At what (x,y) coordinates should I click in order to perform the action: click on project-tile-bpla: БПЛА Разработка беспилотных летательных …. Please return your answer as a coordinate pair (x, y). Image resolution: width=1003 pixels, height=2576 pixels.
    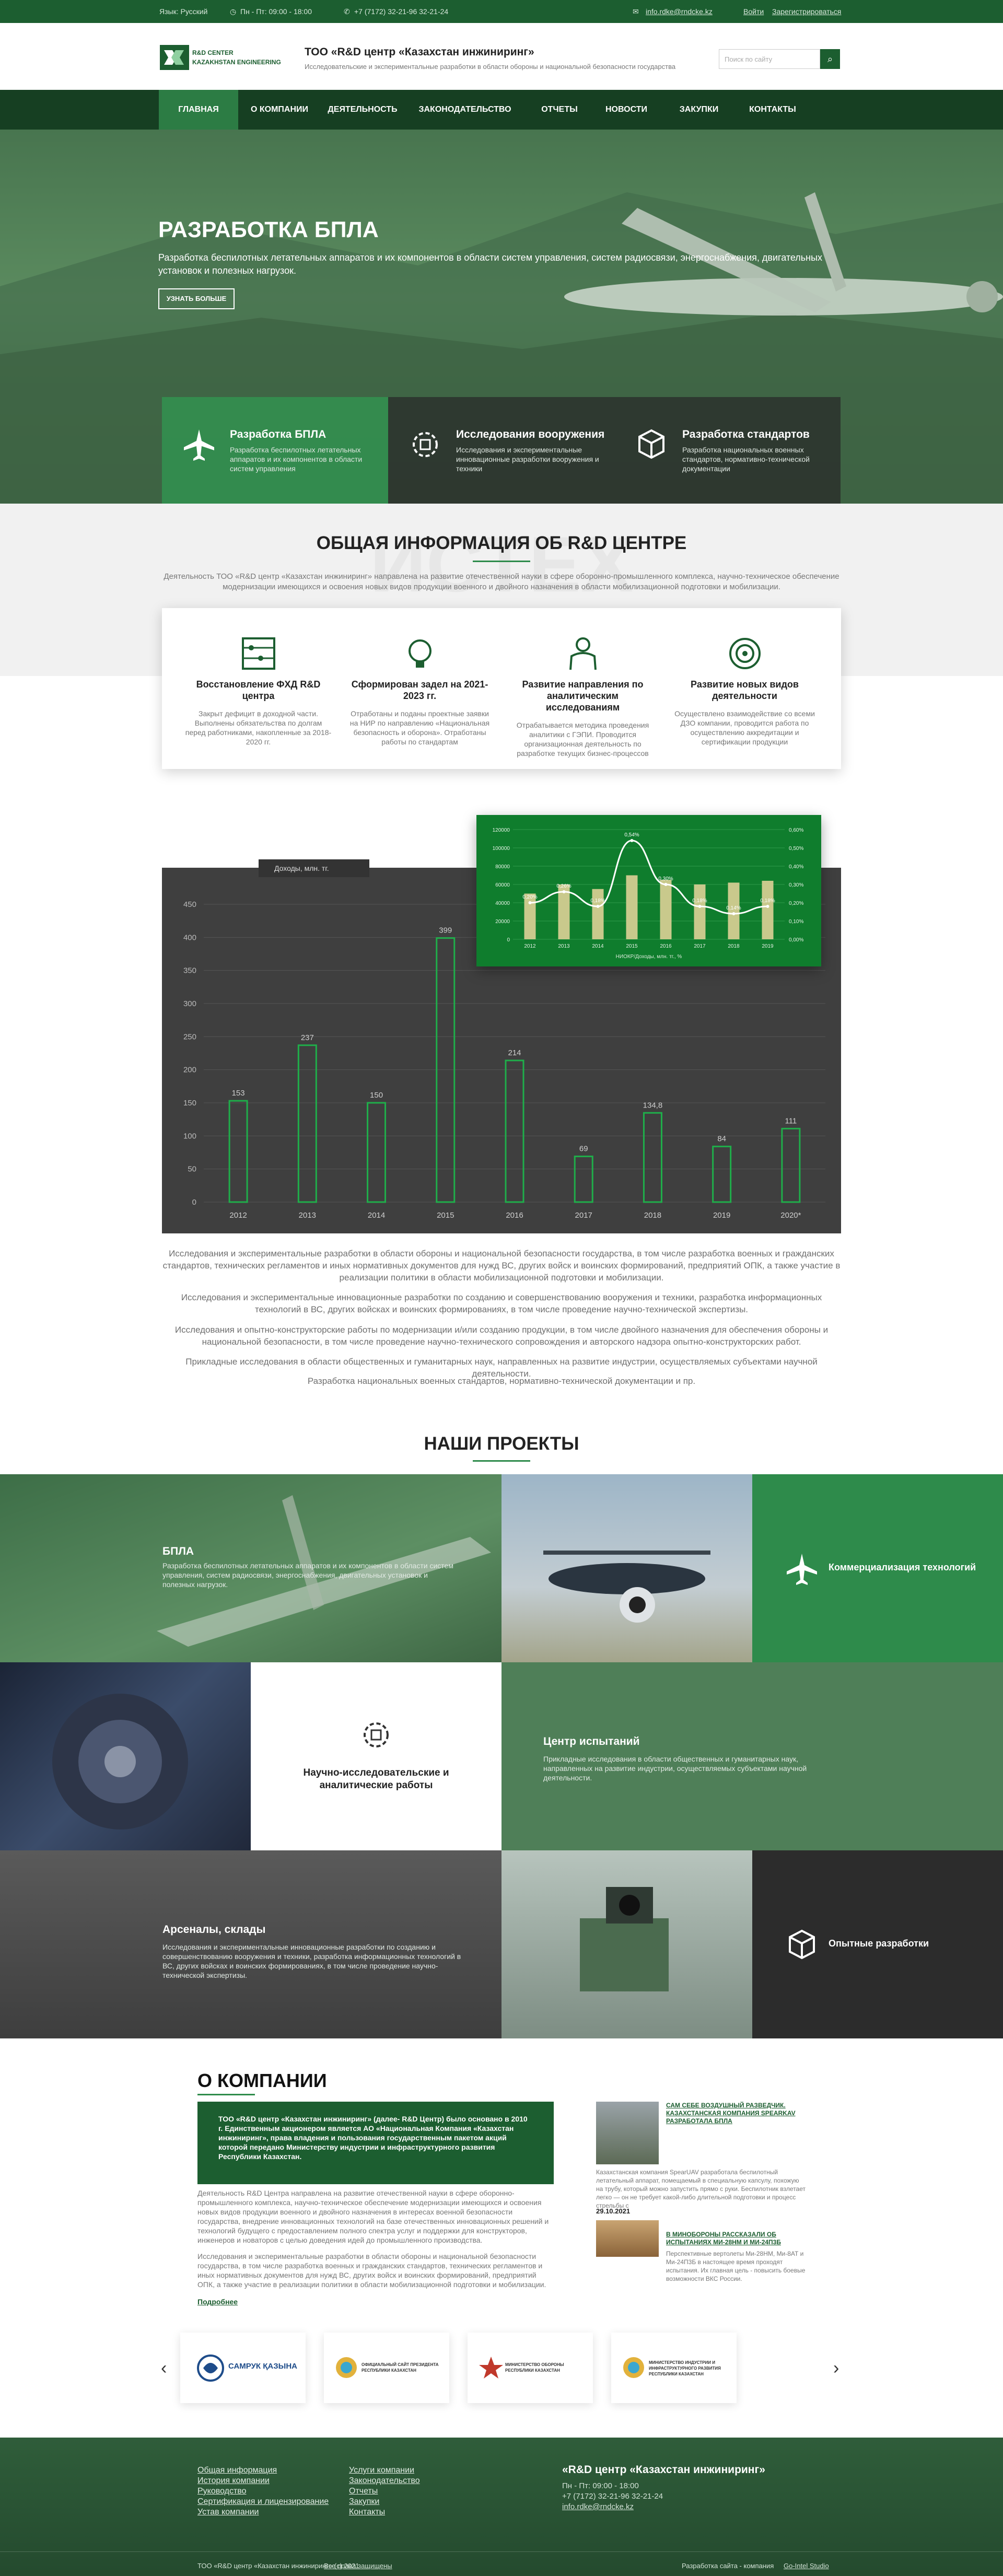
    Looking at the image, I should click on (250, 1568).